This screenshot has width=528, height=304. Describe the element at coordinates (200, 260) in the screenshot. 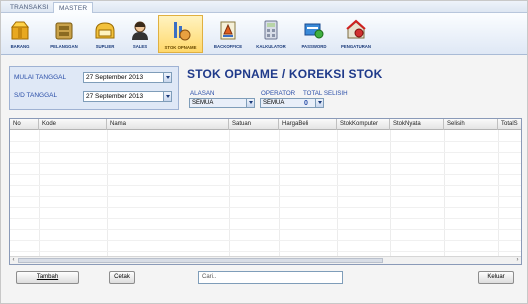

I see `scroll-thumb` at that location.